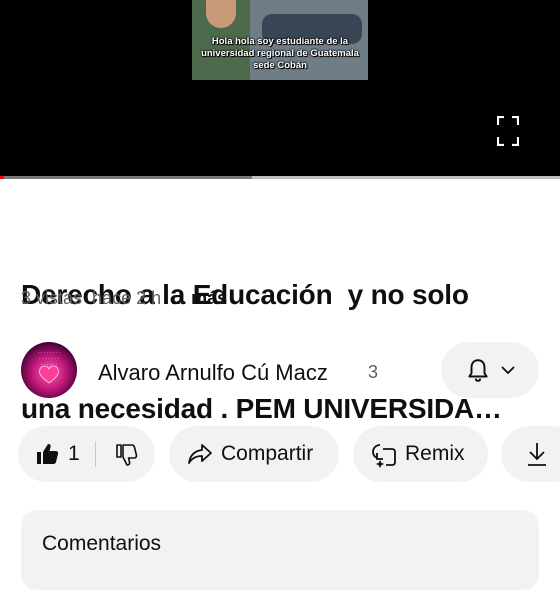 The width and height of the screenshot is (560, 590). What do you see at coordinates (200, 454) in the screenshot?
I see `share-icon` at bounding box center [200, 454].